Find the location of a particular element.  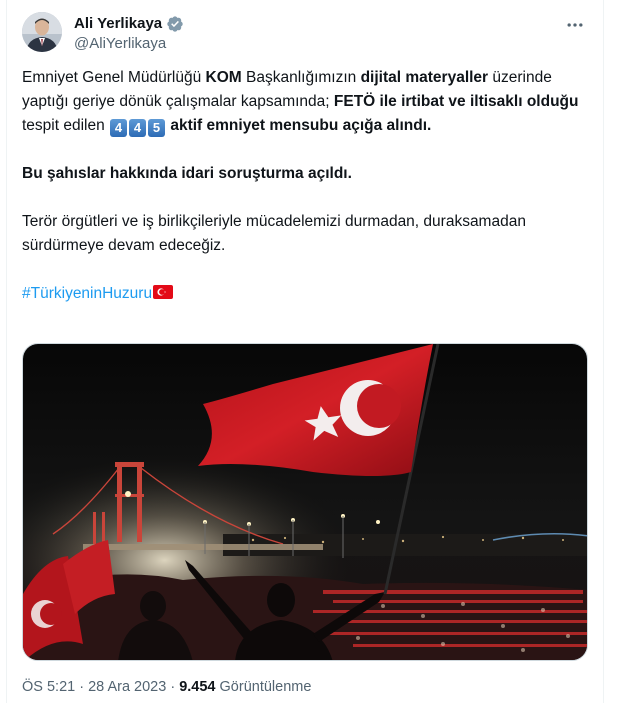

text-segment: Emniyet Genel Müdürlüğü is located at coordinates (114, 77).